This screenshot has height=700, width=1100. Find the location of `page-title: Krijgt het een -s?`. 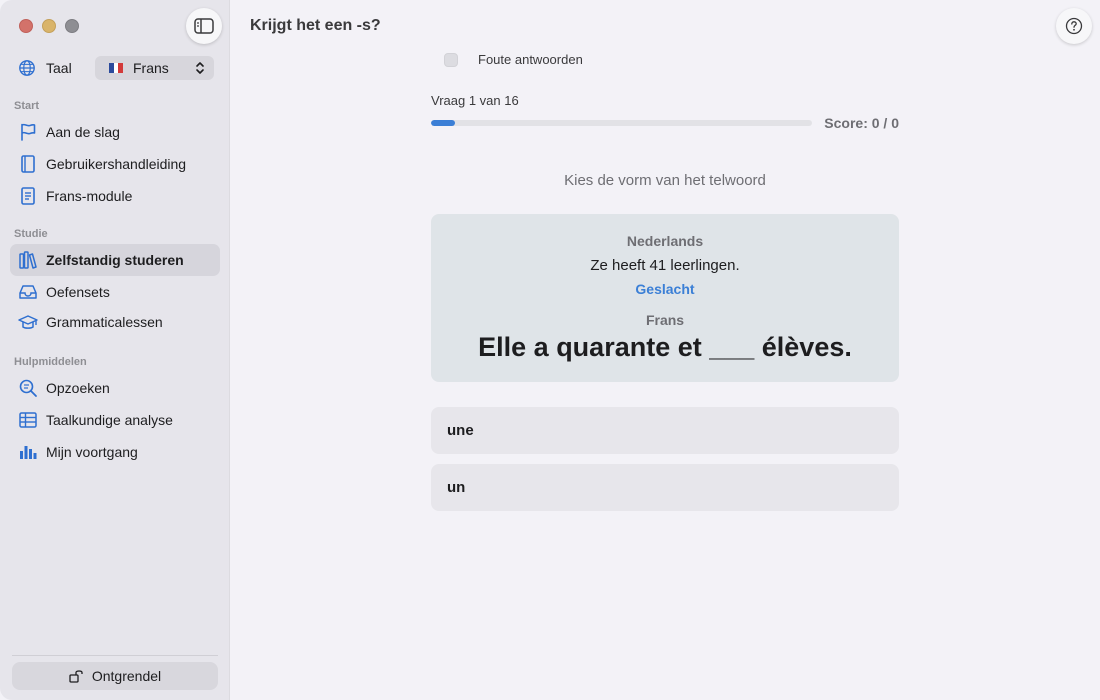

page-title: Krijgt het een -s? is located at coordinates (315, 25).